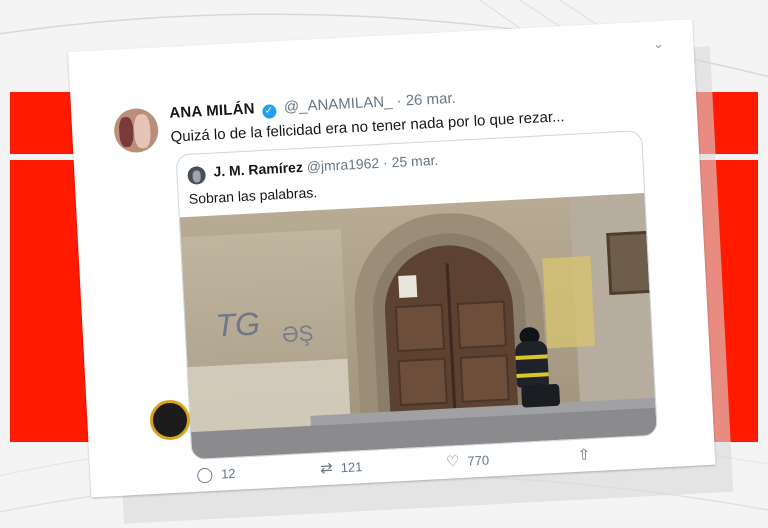 The width and height of the screenshot is (768, 528). What do you see at coordinates (478, 460) in the screenshot?
I see `like-count: 770` at bounding box center [478, 460].